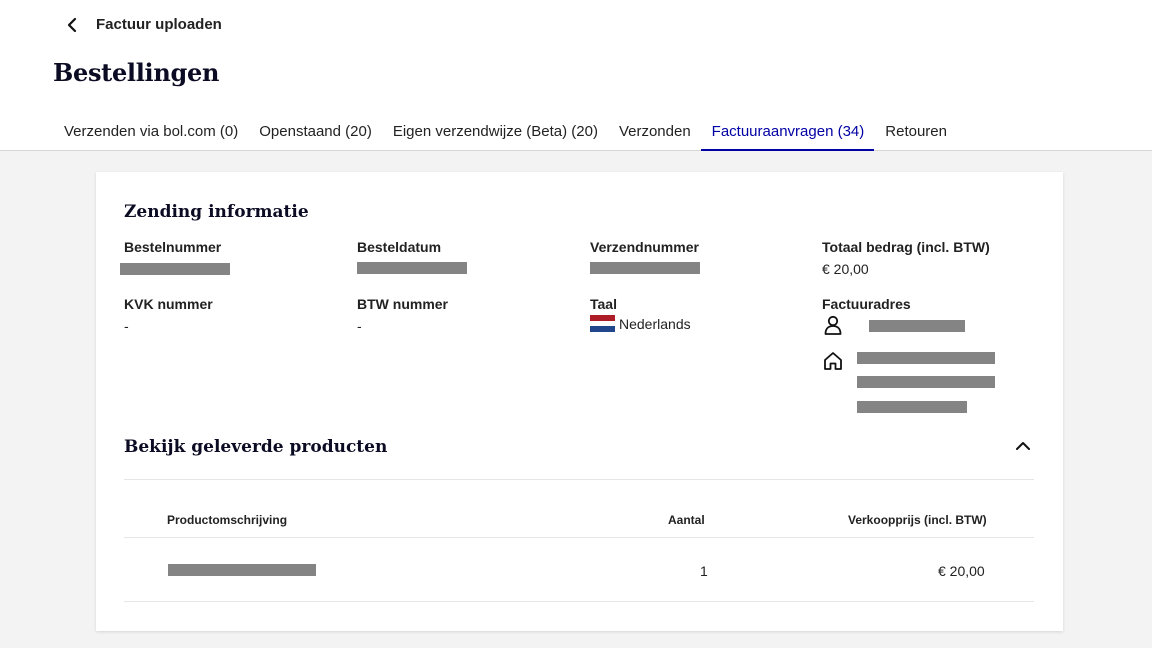 This screenshot has height=648, width=1152. What do you see at coordinates (845, 269) in the screenshot?
I see `total-amount-value: € 20,00` at bounding box center [845, 269].